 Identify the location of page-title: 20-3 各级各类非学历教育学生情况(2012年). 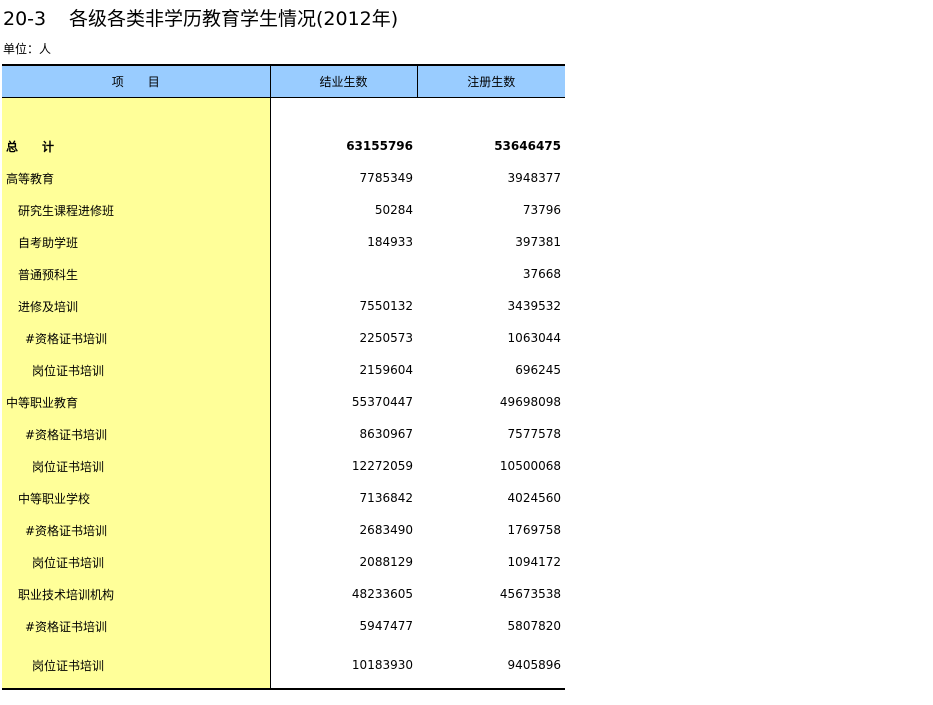
(200, 19).